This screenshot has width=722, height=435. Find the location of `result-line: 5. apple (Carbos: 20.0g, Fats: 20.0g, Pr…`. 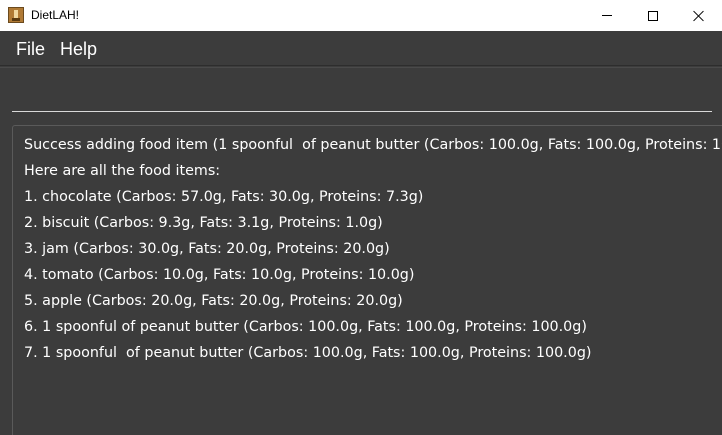

result-line: 5. apple (Carbos: 20.0g, Fats: 20.0g, Pr… is located at coordinates (213, 301).